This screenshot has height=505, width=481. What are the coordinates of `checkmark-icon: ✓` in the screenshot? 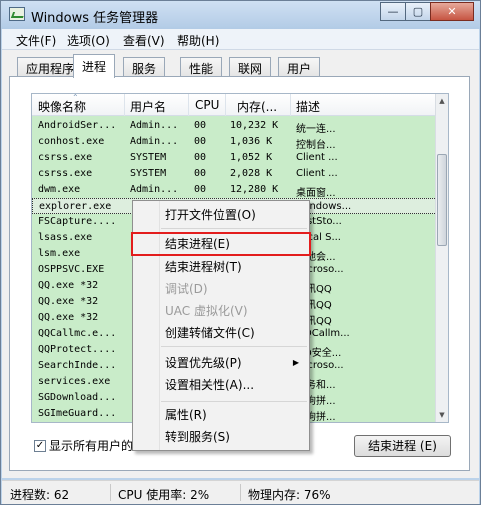 It's located at (40, 445).